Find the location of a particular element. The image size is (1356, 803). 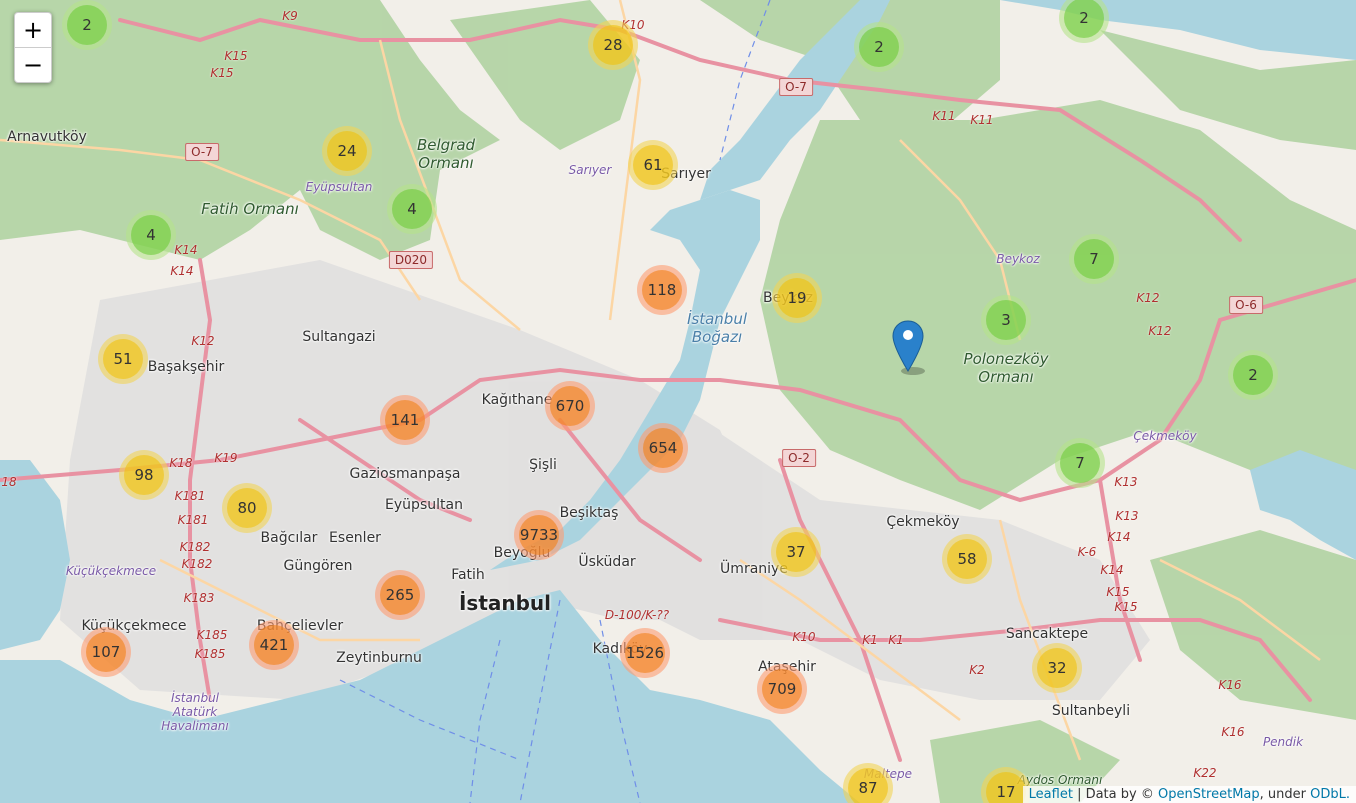

cluster-count: 7 is located at coordinates (1080, 463).